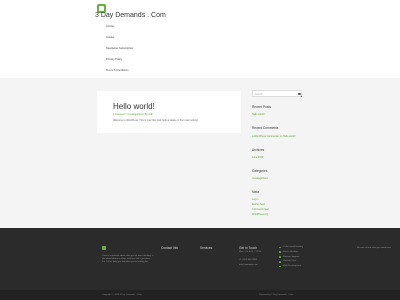 The height and width of the screenshot is (300, 400). Describe the element at coordinates (255, 199) in the screenshot. I see `meta-login-link: Log in` at that location.